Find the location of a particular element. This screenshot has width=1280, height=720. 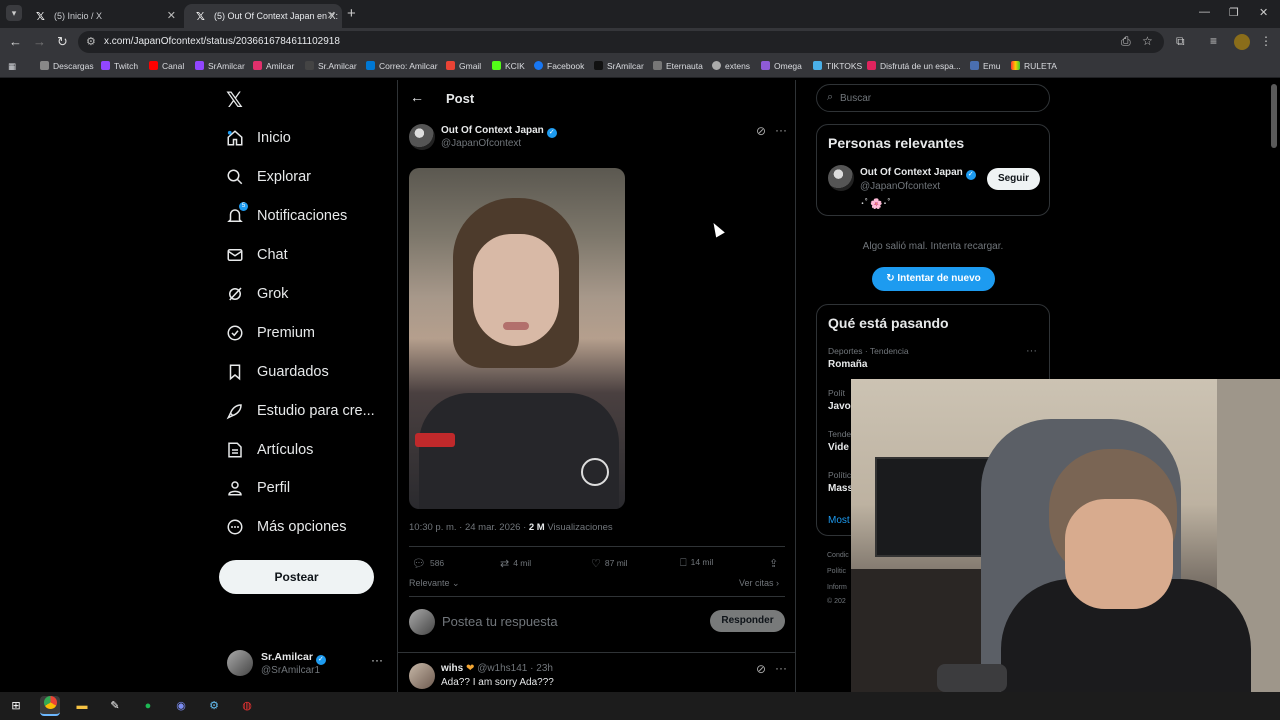

postear-button: Postear is located at coordinates (296, 577).